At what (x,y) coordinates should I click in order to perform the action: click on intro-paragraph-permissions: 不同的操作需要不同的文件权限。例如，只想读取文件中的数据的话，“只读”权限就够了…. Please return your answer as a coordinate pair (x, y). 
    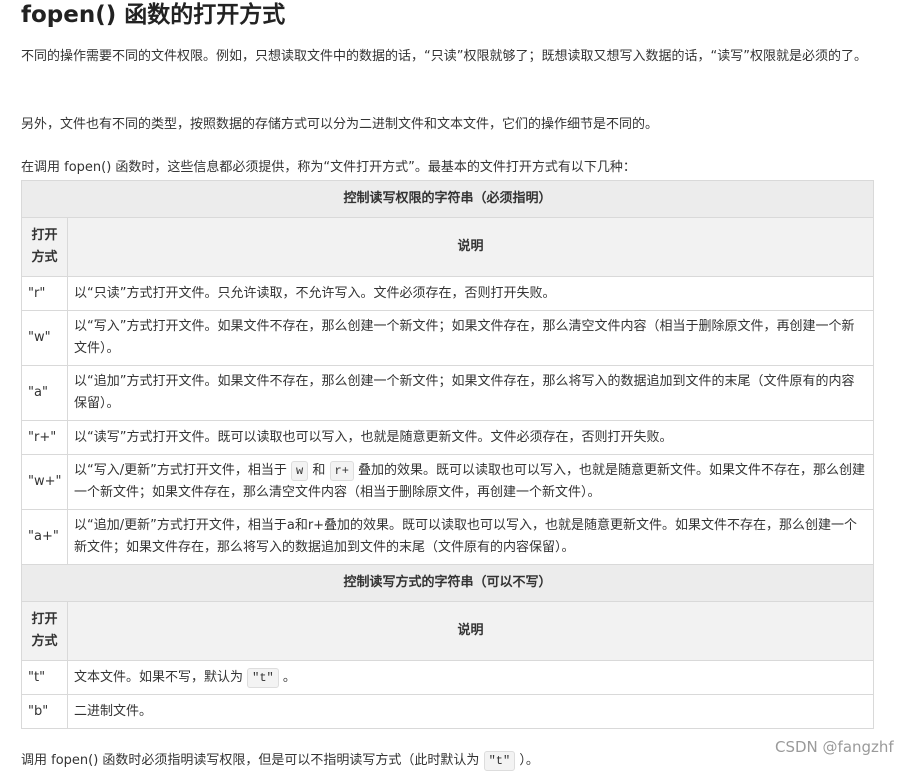
    Looking at the image, I should click on (444, 56).